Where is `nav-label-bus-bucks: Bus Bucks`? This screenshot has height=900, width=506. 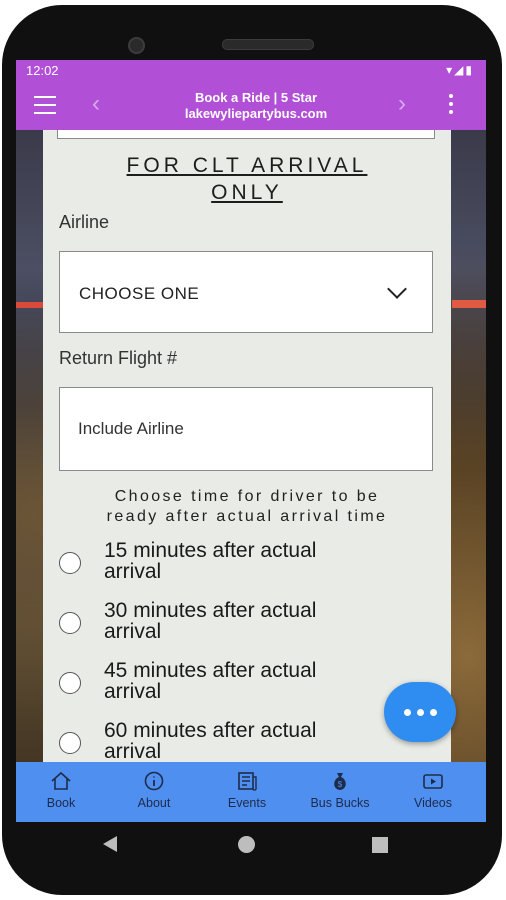 nav-label-bus-bucks: Bus Bucks is located at coordinates (340, 803).